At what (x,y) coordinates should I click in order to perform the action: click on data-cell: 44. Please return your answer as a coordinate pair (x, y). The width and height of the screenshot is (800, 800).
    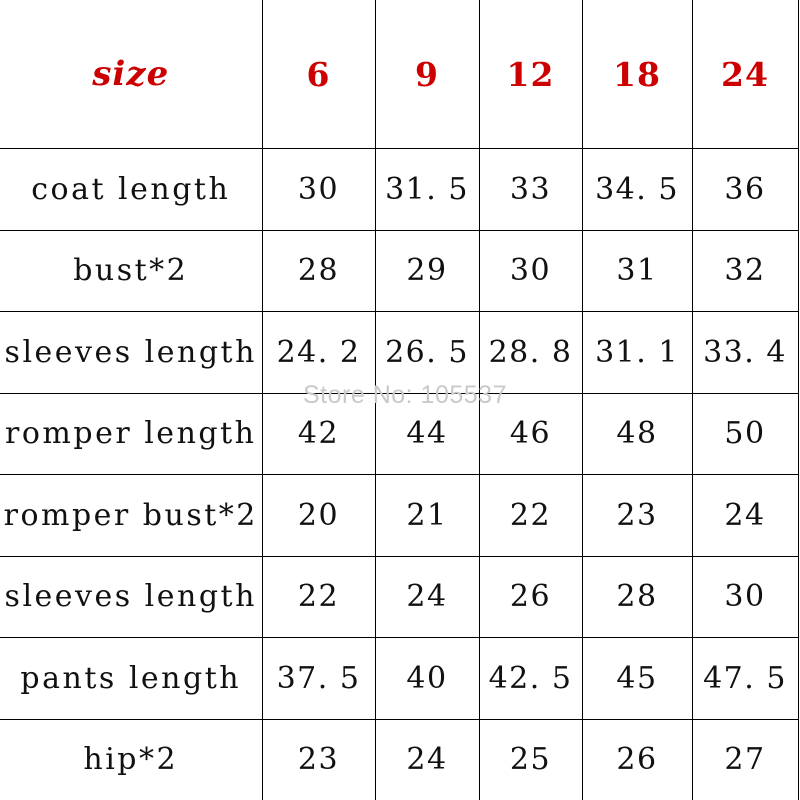
    Looking at the image, I should click on (427, 433).